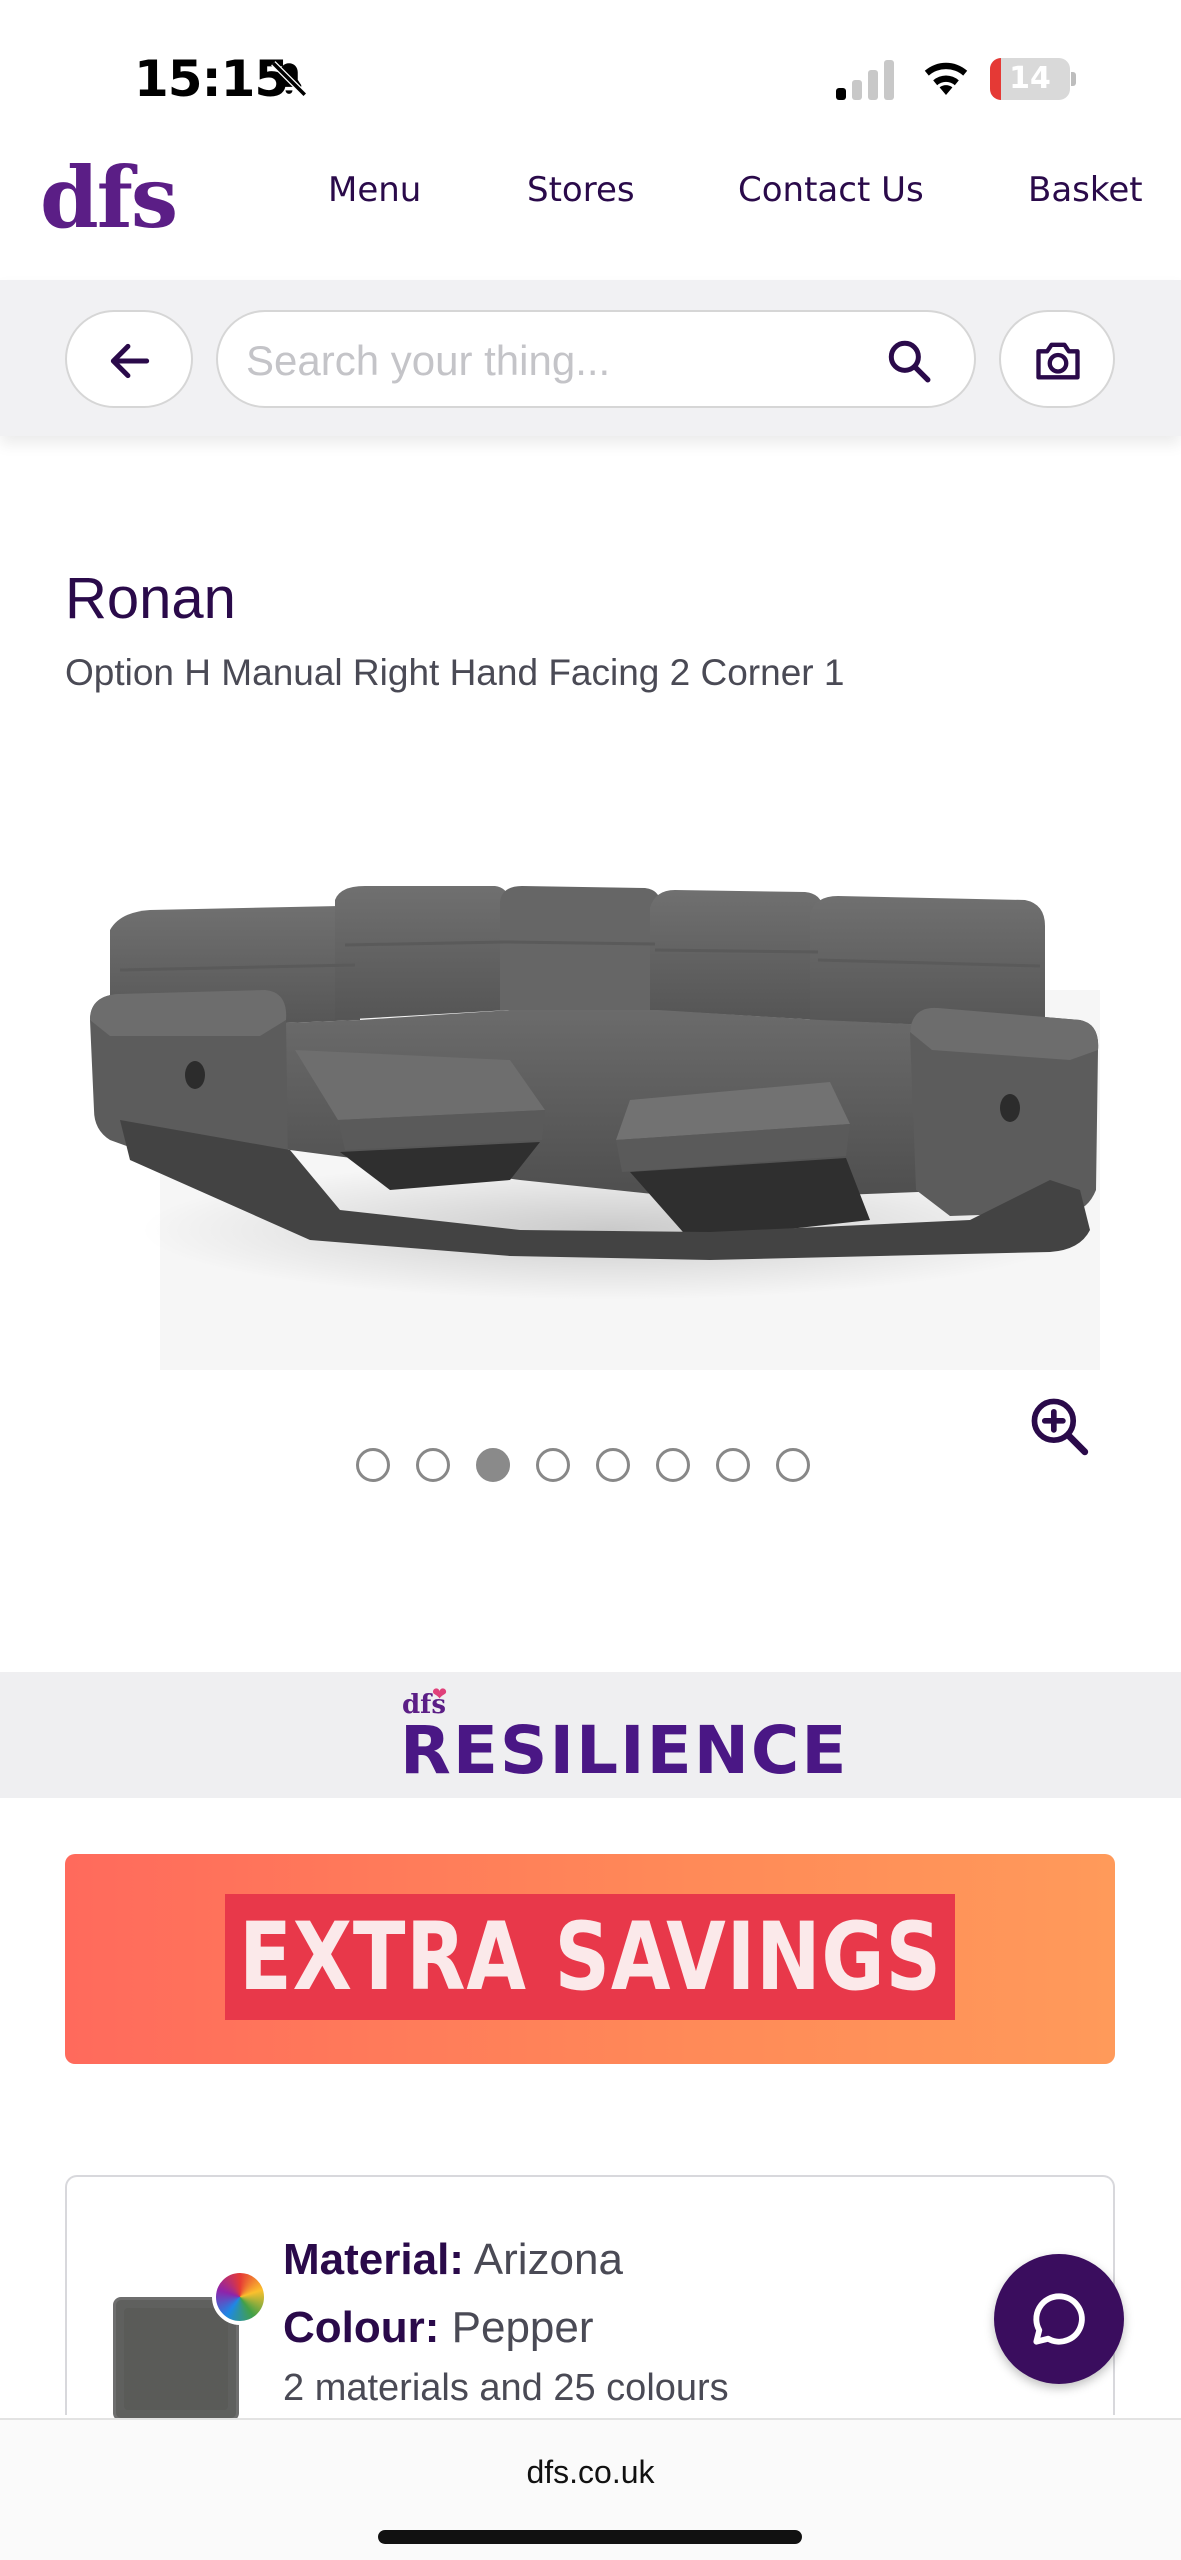 The image size is (1181, 2560). Describe the element at coordinates (240, 2297) in the screenshot. I see `colour-wheel-icon` at that location.